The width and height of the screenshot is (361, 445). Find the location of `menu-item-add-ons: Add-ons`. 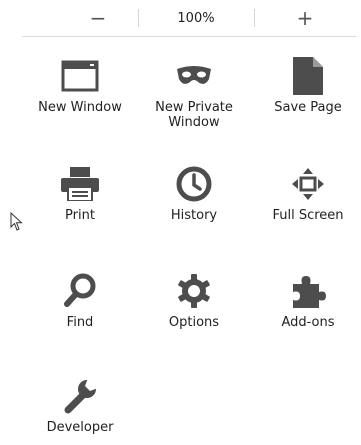

menu-item-add-ons: Add-ons is located at coordinates (308, 300).